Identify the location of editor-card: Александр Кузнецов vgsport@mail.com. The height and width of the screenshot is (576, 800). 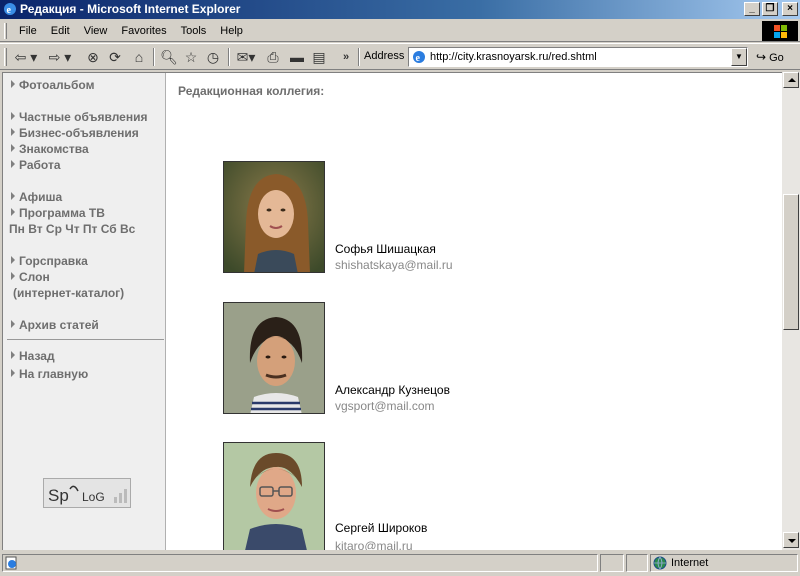
(423, 358).